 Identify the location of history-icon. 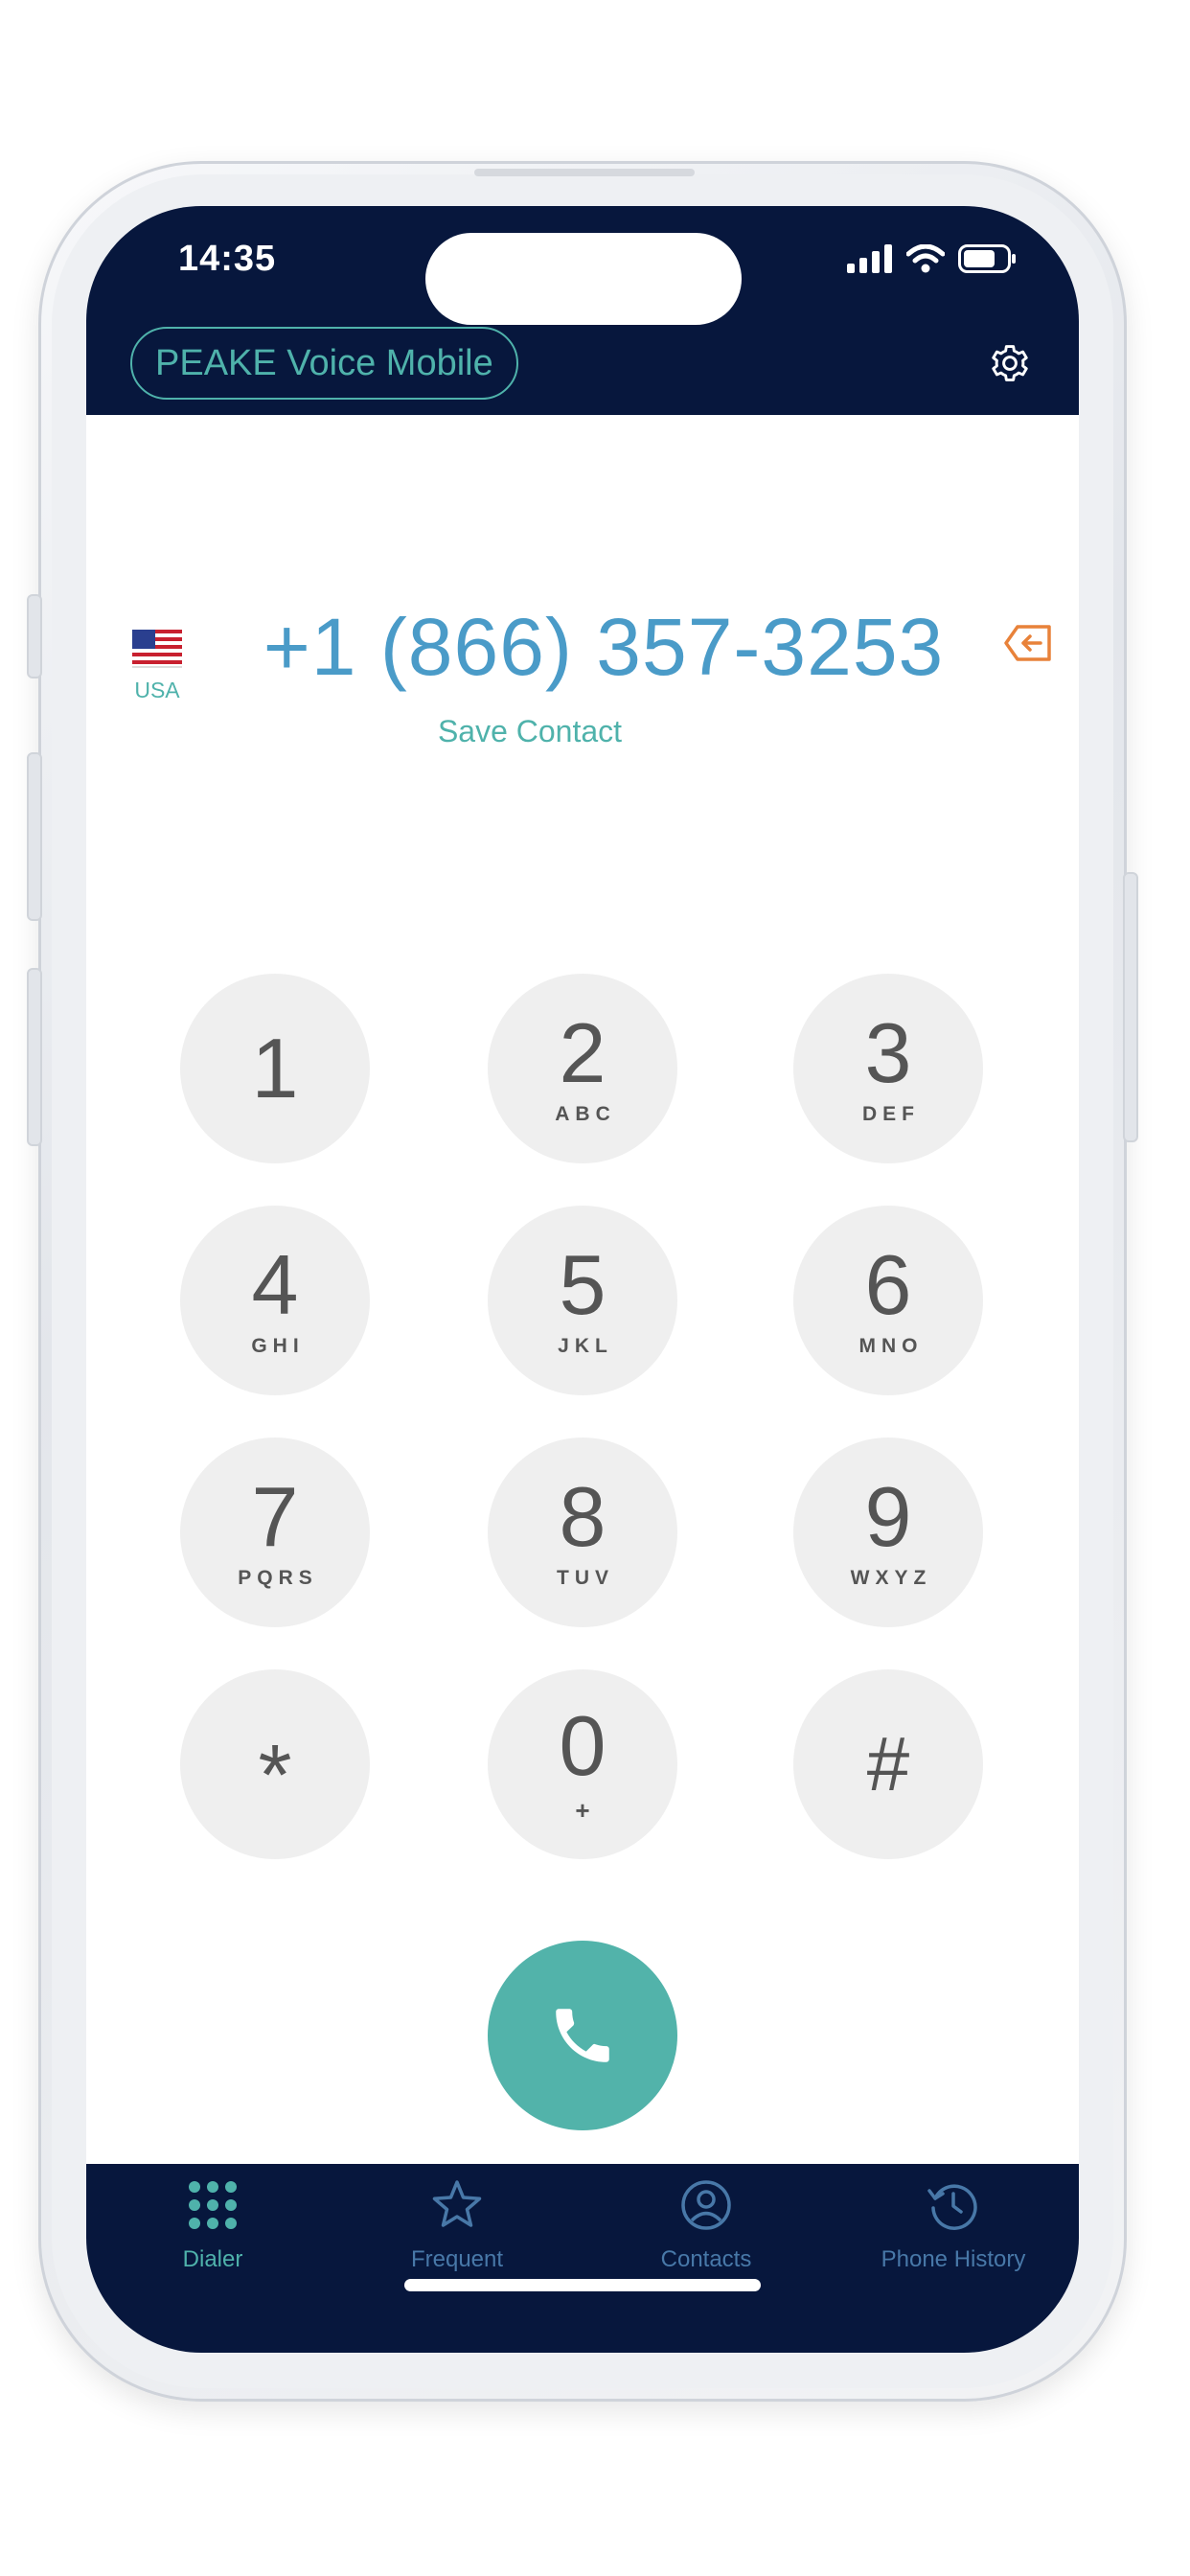
(952, 2207).